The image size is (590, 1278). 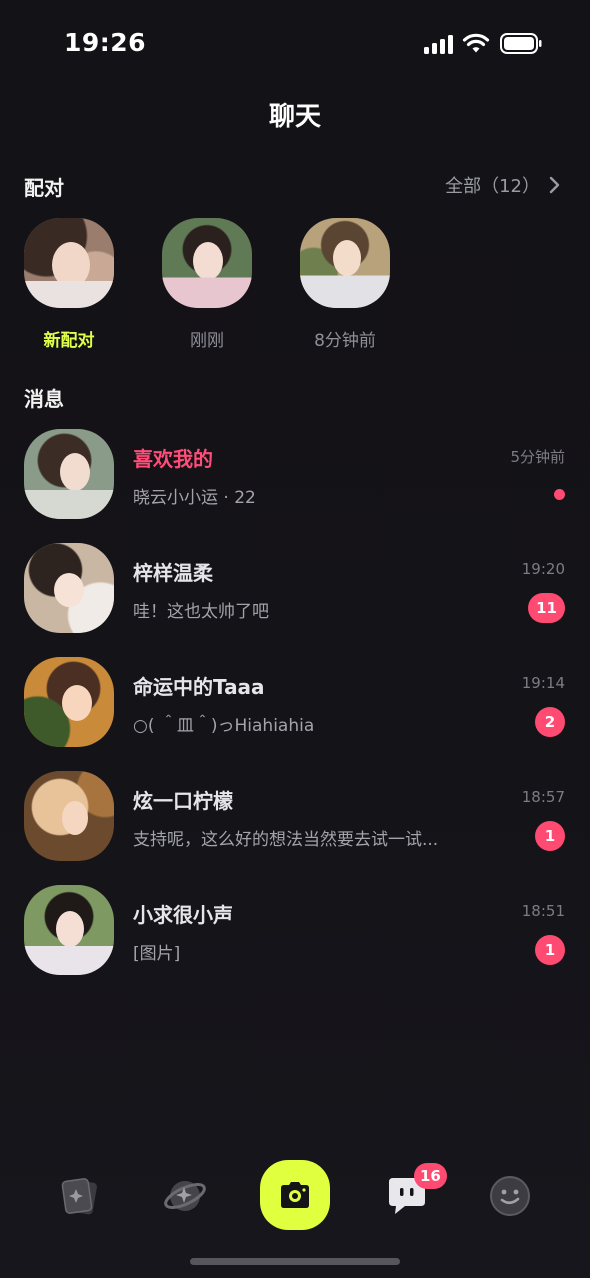 What do you see at coordinates (173, 573) in the screenshot?
I see `message-name-2: 梓样温柔` at bounding box center [173, 573].